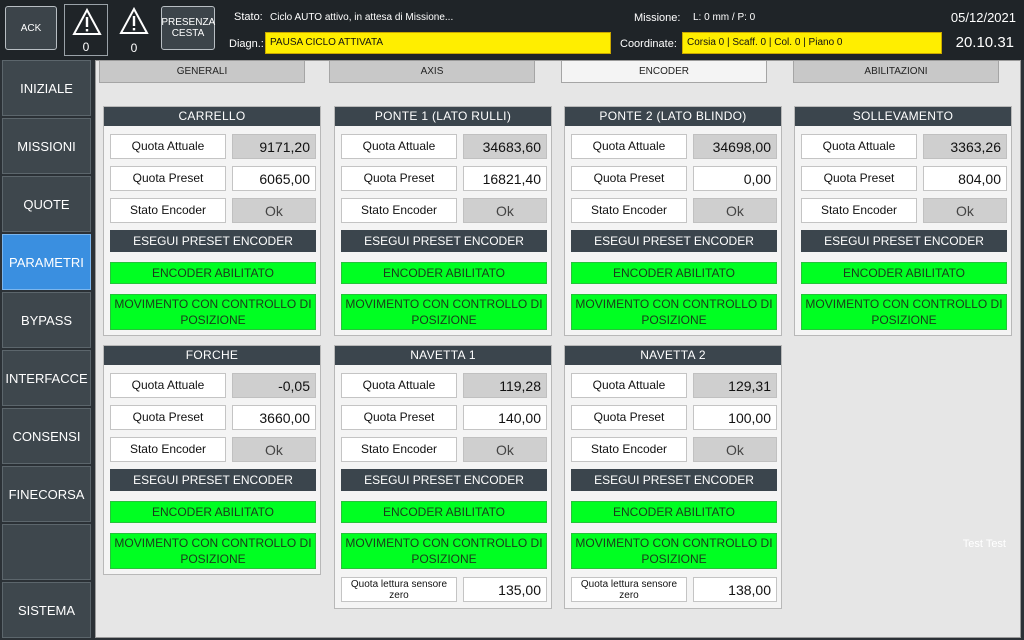 This screenshot has width=1024, height=640. Describe the element at coordinates (724, 17) in the screenshot. I see `missione-value: L: 0 mm / P: 0` at that location.